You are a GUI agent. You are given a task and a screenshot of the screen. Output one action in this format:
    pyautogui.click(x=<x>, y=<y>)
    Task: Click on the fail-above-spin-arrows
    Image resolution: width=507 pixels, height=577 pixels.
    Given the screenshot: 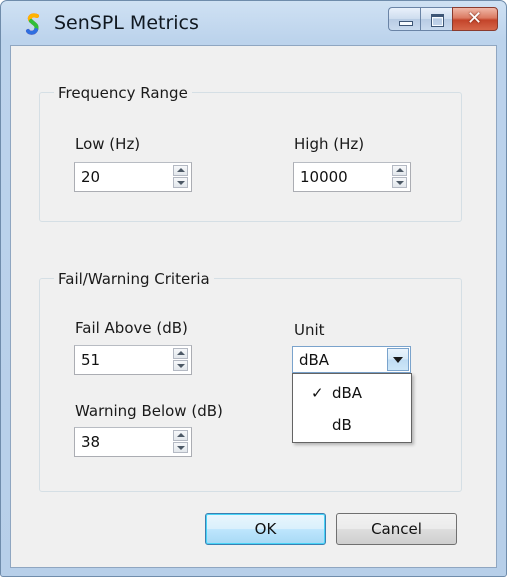 What is the action you would take?
    pyautogui.click(x=180, y=360)
    